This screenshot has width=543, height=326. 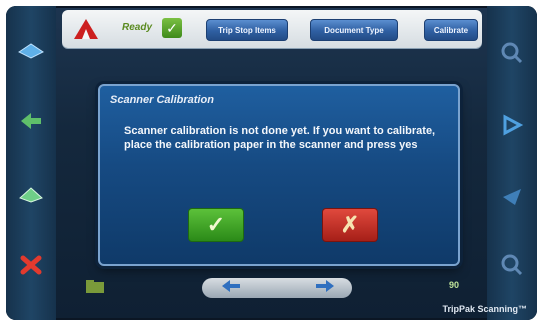 I want to click on status-label: Ready, so click(x=137, y=27).